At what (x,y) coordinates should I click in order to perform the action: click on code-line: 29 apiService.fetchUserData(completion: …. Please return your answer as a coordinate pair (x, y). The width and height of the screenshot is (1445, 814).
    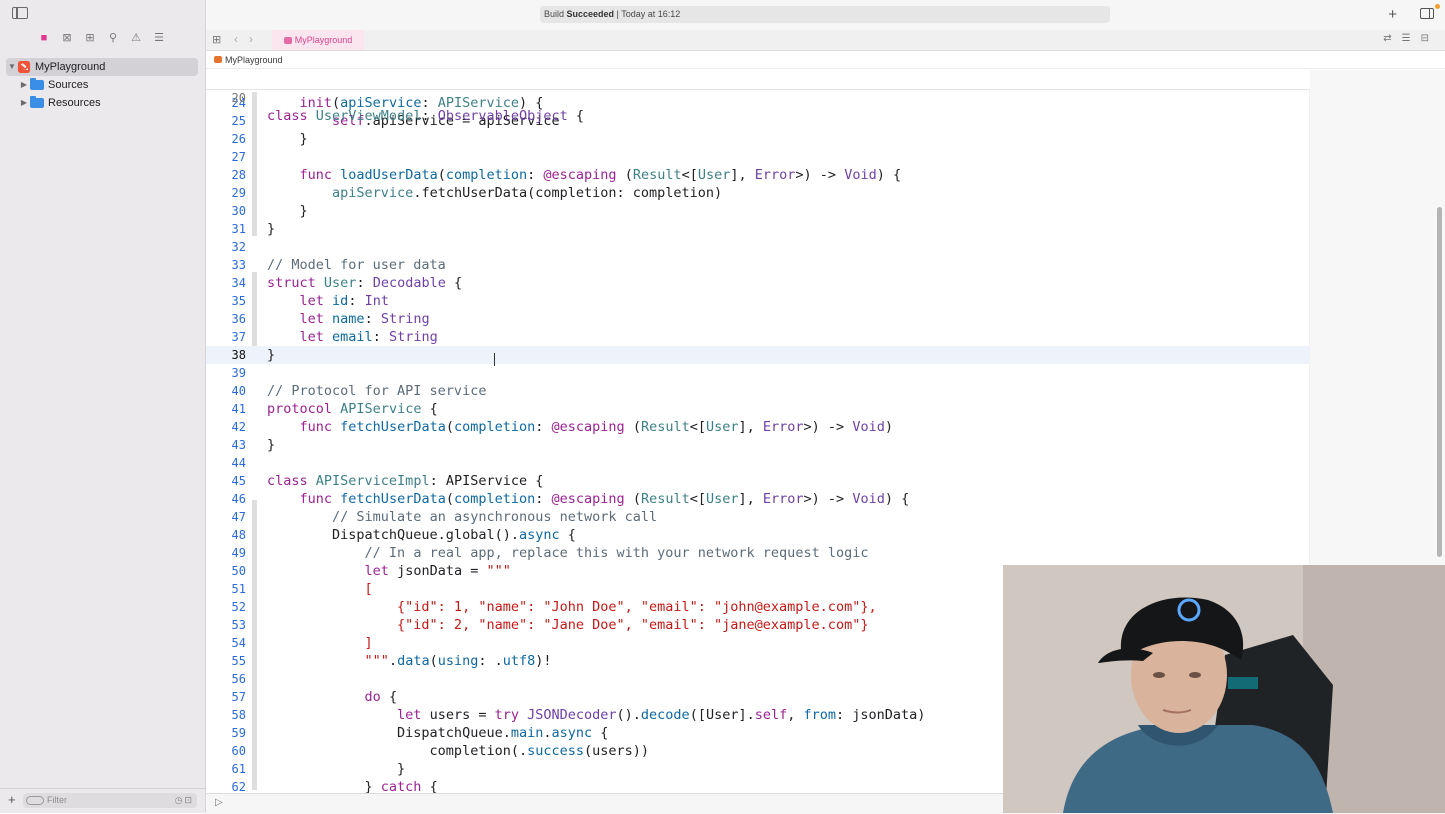
    Looking at the image, I should click on (477, 193).